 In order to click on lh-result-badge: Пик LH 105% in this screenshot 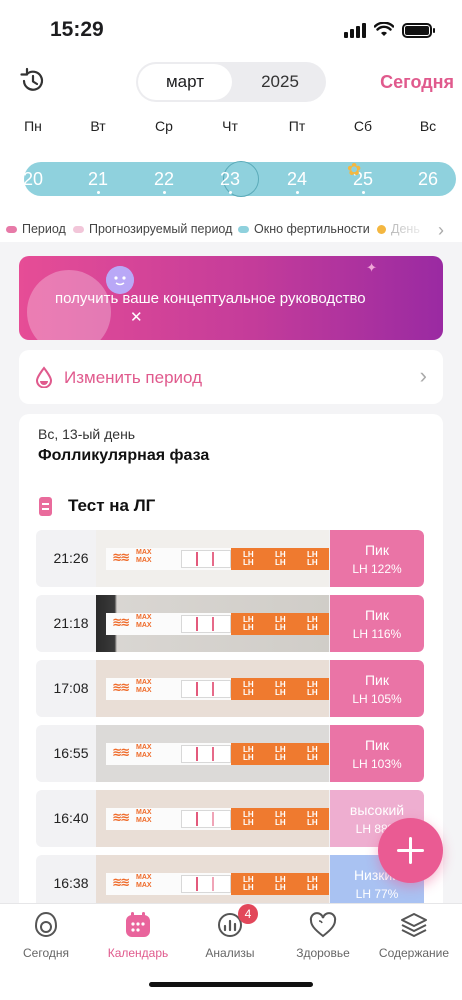, I will do `click(377, 688)`.